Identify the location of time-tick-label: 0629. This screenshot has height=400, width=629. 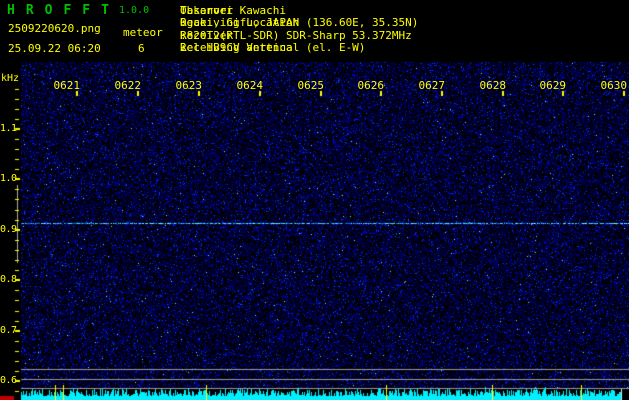
(553, 85).